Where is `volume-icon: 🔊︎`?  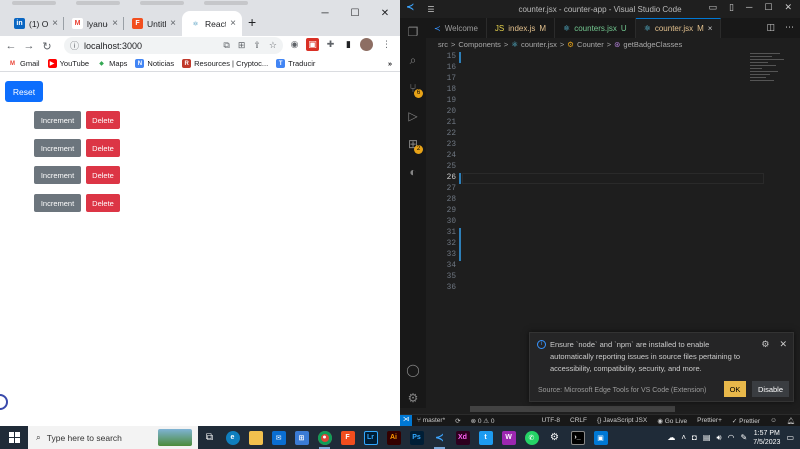 volume-icon: 🔊︎ is located at coordinates (718, 438).